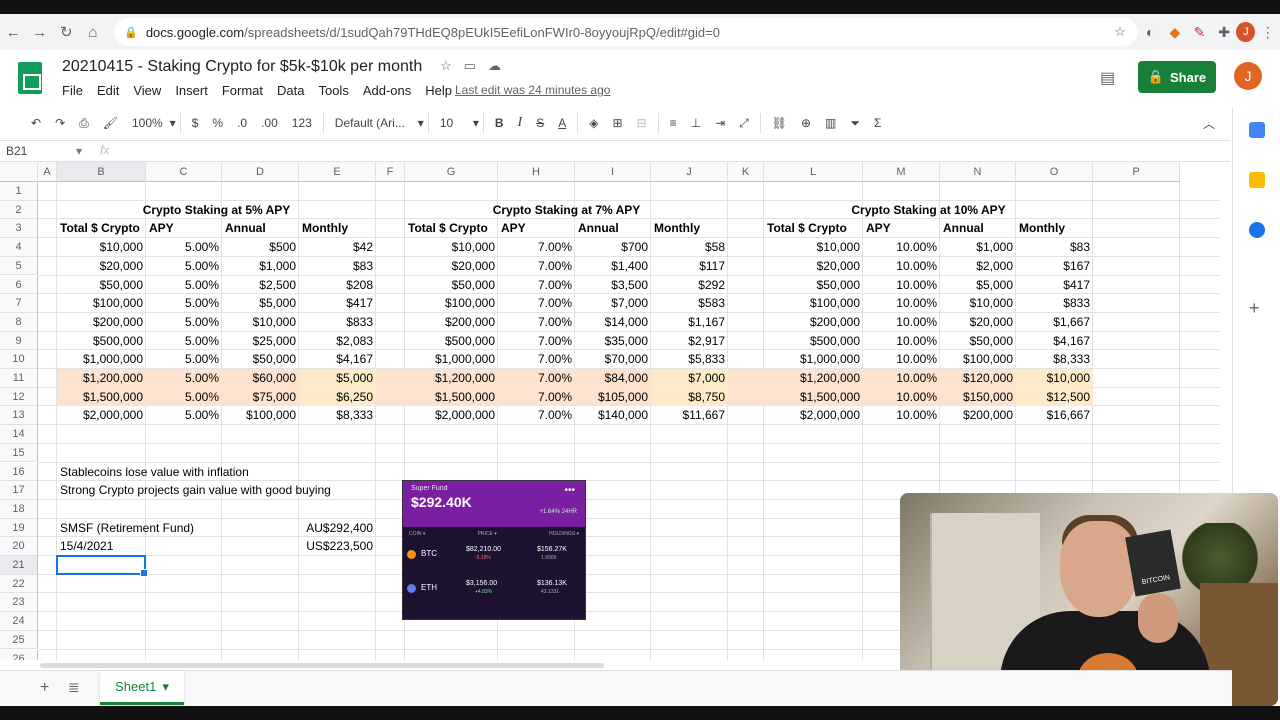  What do you see at coordinates (19, 565) in the screenshot?
I see `row-header-21: 21` at bounding box center [19, 565].